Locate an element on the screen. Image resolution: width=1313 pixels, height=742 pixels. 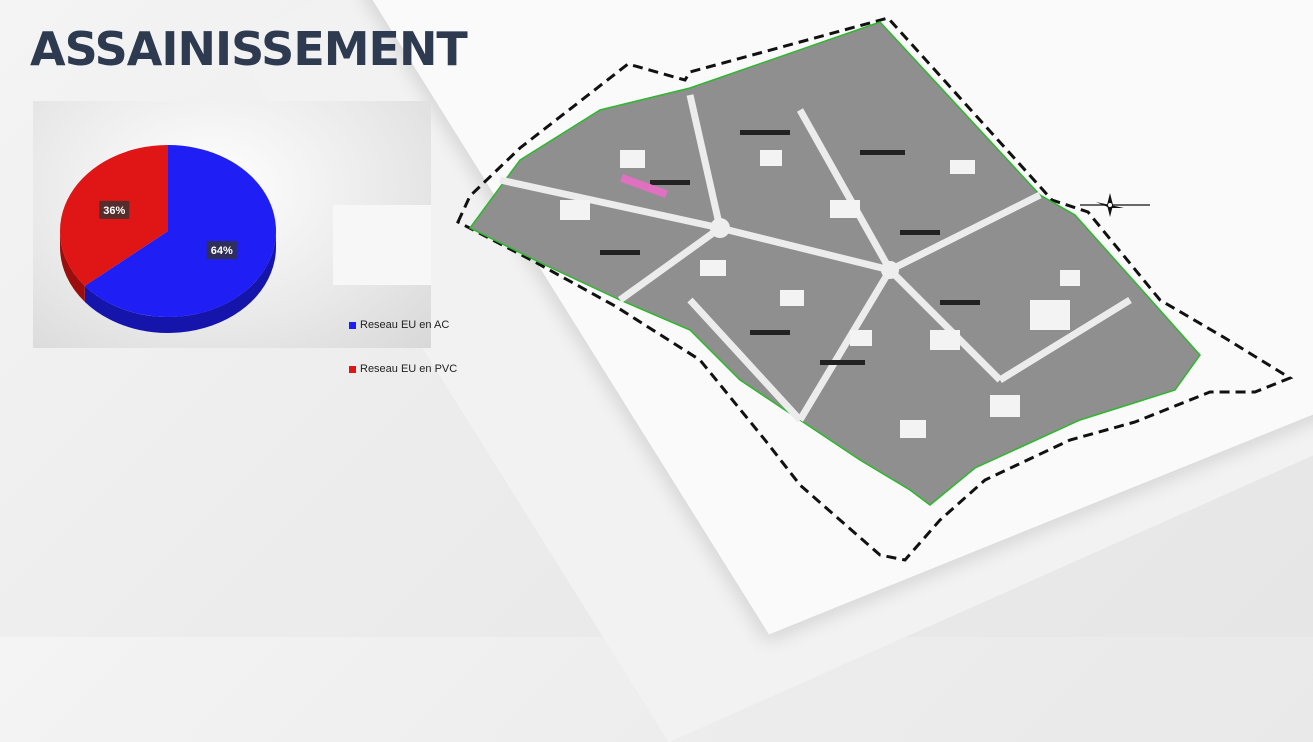
svg-text: 36% is located at coordinates (114, 211).